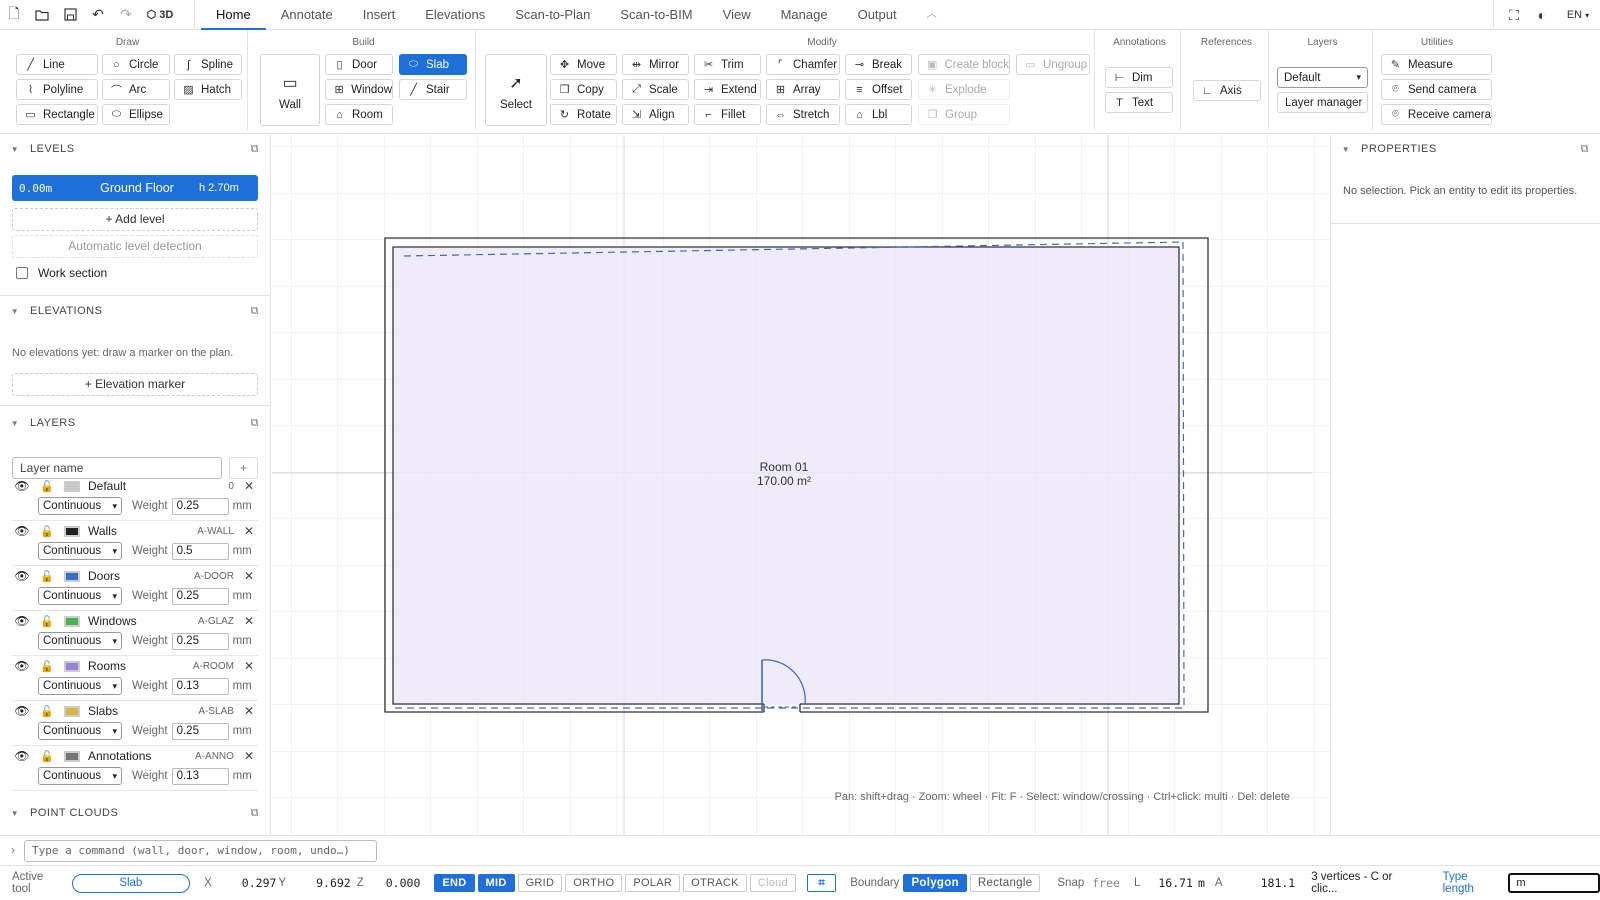 Image resolution: width=1600 pixels, height=900 pixels. What do you see at coordinates (208, 89) in the screenshot?
I see `hatch-button: ▨ Hatch` at bounding box center [208, 89].